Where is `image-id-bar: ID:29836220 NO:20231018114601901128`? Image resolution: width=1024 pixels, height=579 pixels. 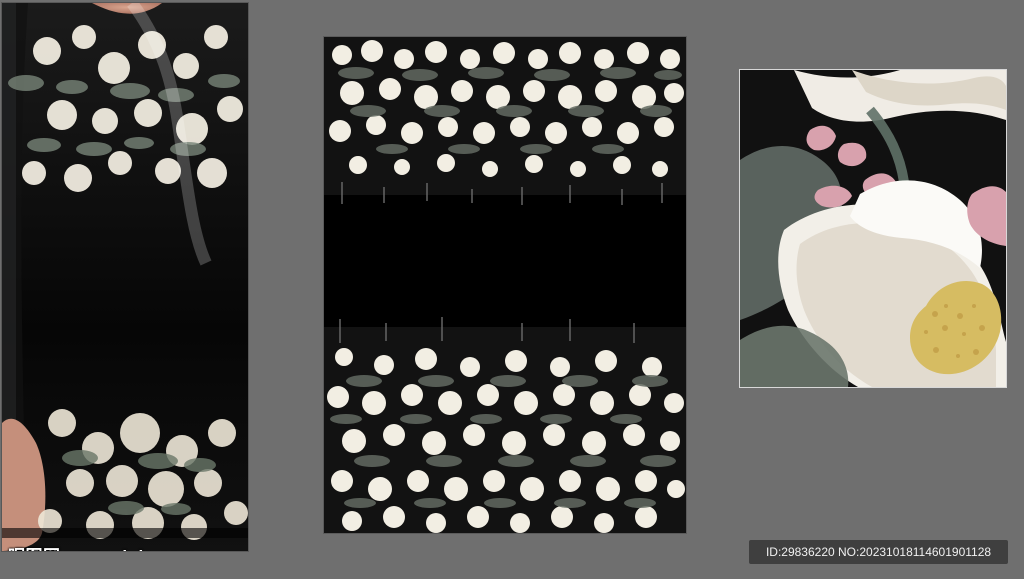 image-id-bar: ID:29836220 NO:20231018114601901128 is located at coordinates (878, 552).